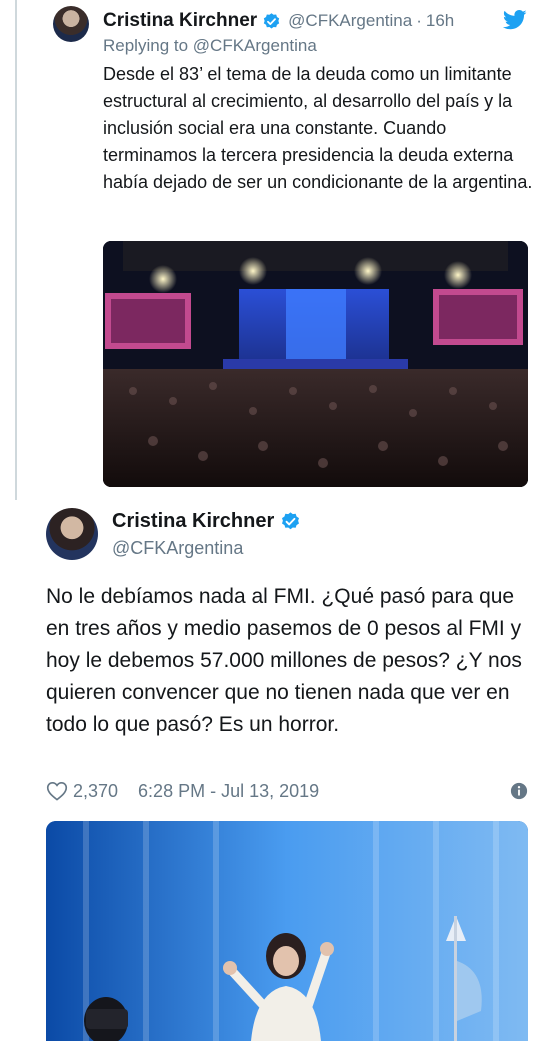  I want to click on info-icon, so click(519, 791).